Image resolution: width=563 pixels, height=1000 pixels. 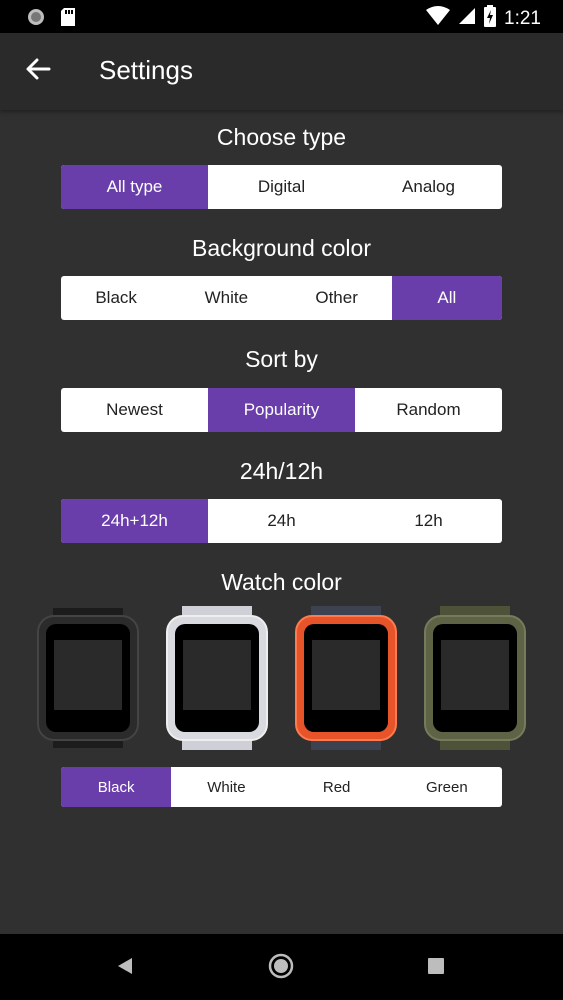 I want to click on square-recents-icon, so click(x=436, y=968).